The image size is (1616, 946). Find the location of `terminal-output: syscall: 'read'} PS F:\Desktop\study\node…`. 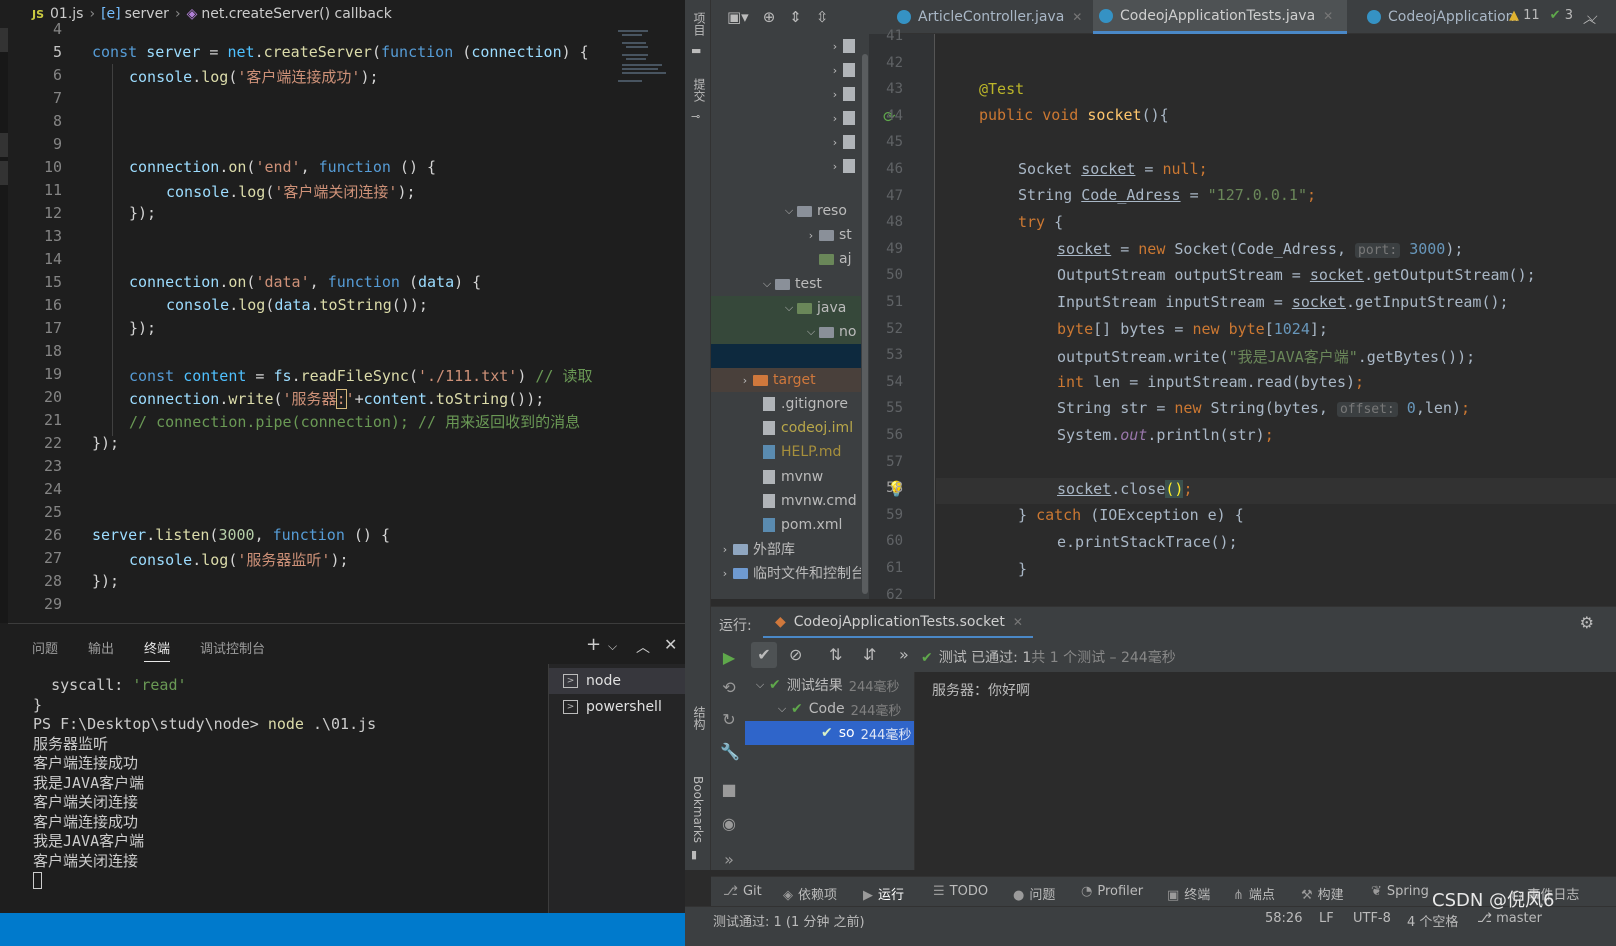

terminal-output: syscall: 'read'} PS F:\Desktop\study\node… is located at coordinates (293, 783).